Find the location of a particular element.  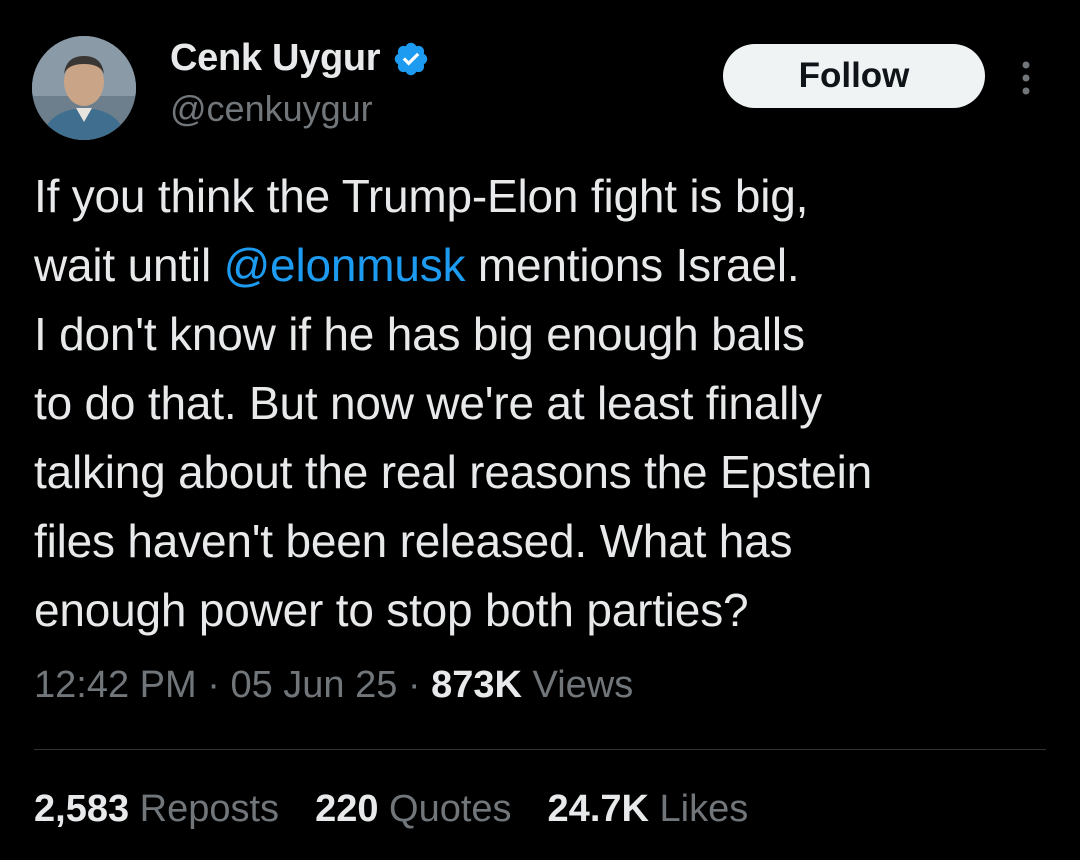

quotes-label: Quotes is located at coordinates (445, 809).